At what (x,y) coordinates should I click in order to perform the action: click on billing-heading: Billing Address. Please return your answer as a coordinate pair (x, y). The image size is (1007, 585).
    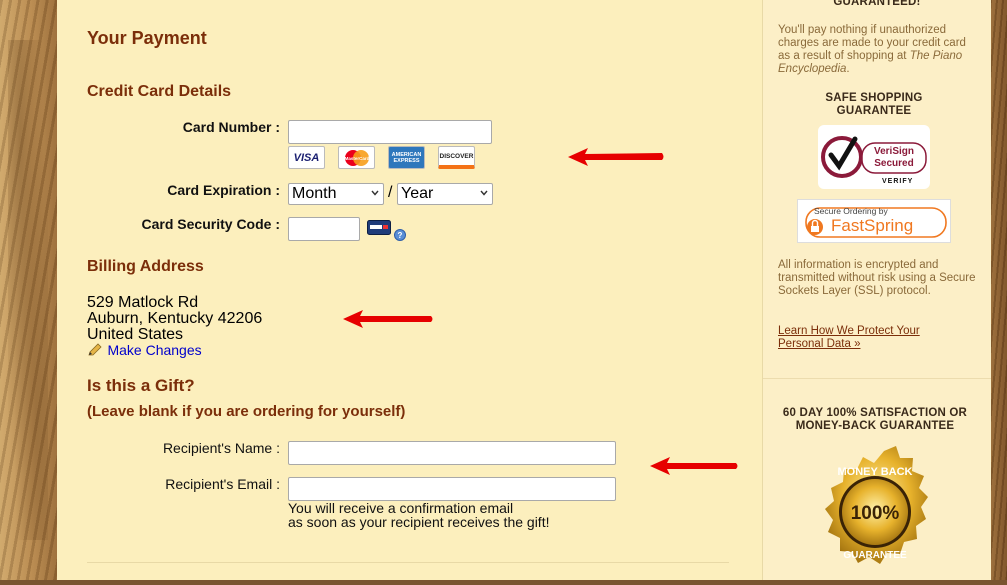
    Looking at the image, I should click on (145, 266).